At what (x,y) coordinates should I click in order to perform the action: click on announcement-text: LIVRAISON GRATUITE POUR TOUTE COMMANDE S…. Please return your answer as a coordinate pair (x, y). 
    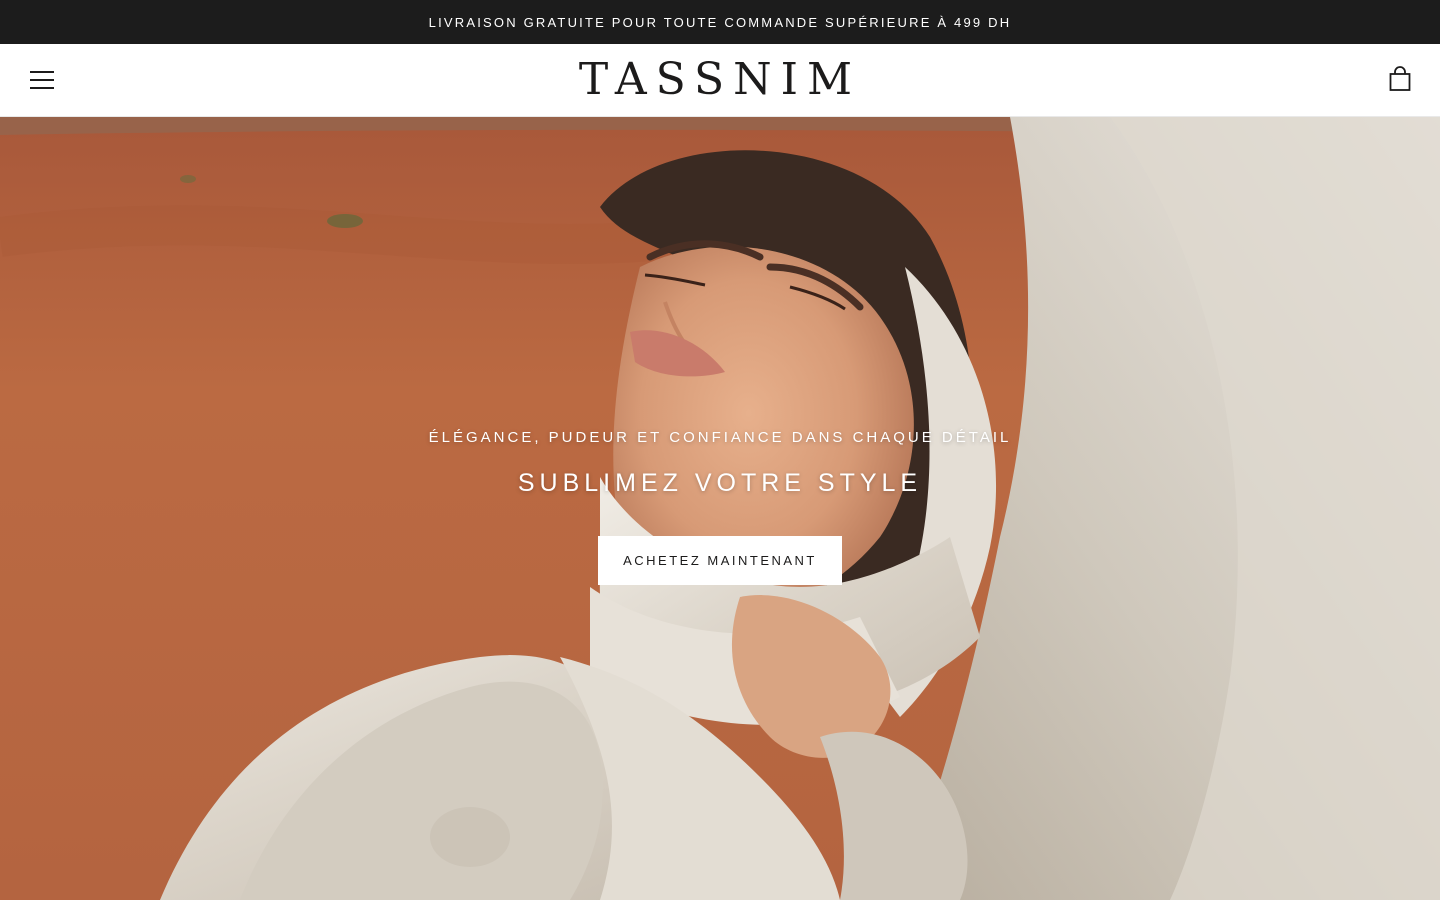
    Looking at the image, I should click on (720, 22).